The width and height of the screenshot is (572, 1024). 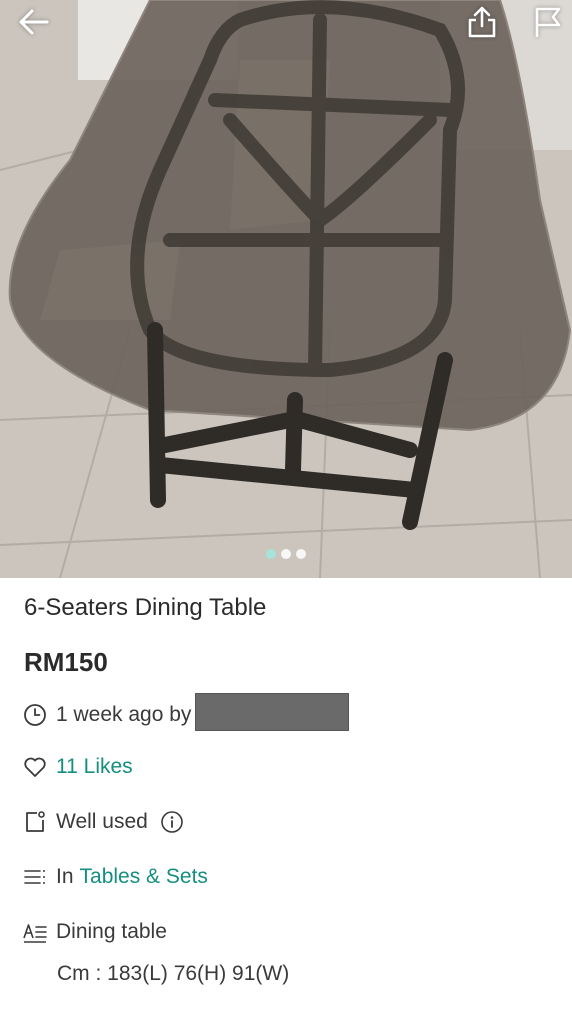 I want to click on arrow-left-icon, so click(x=34, y=22).